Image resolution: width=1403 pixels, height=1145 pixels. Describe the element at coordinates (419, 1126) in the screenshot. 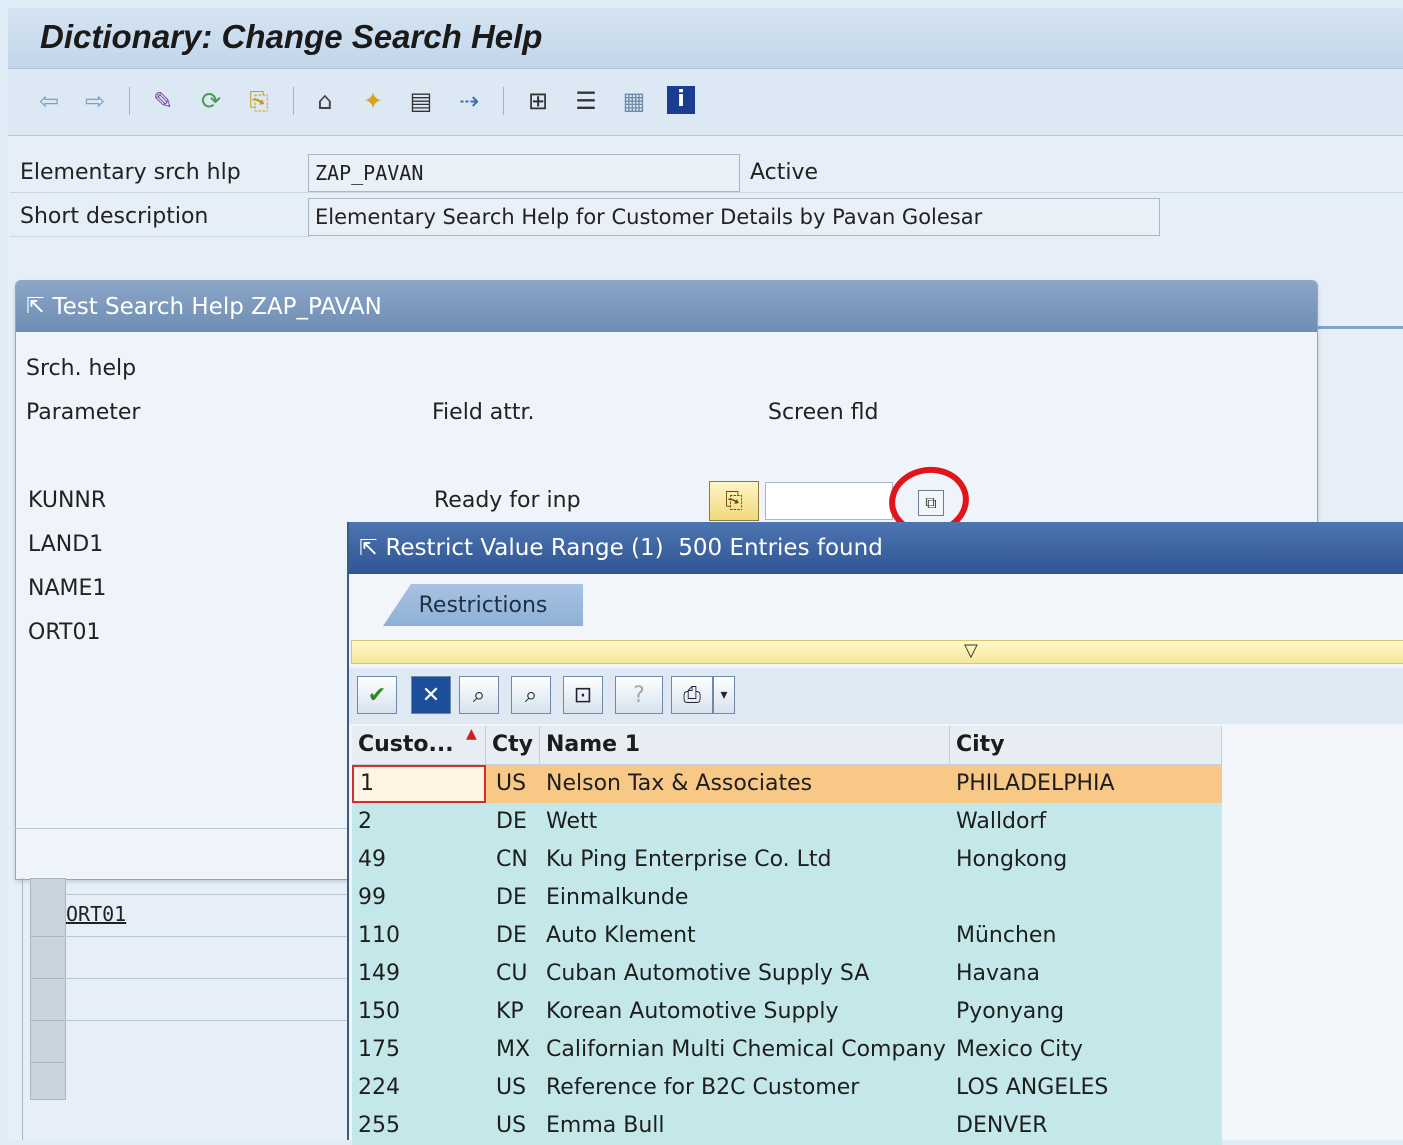

I see `customer-cell: 255` at that location.